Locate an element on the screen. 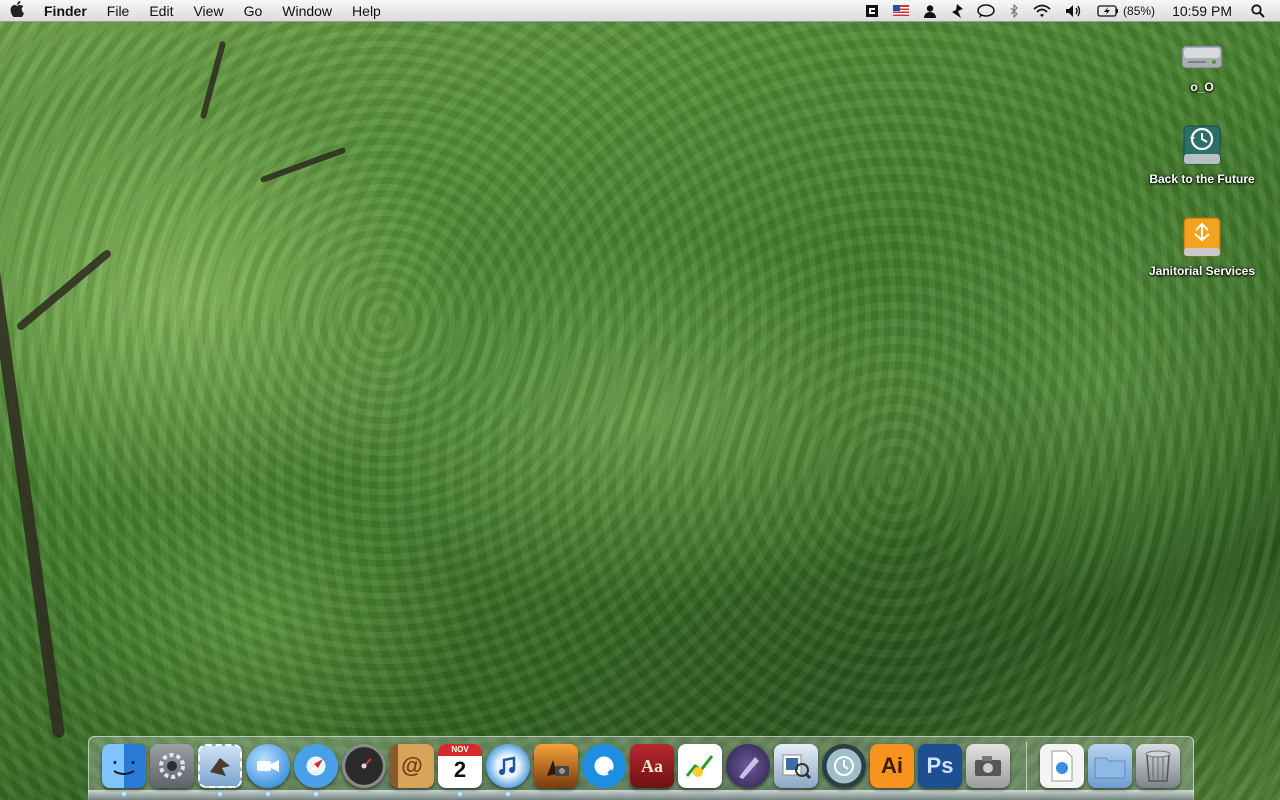 The image size is (1280, 800). dock-separator is located at coordinates (1026, 767).